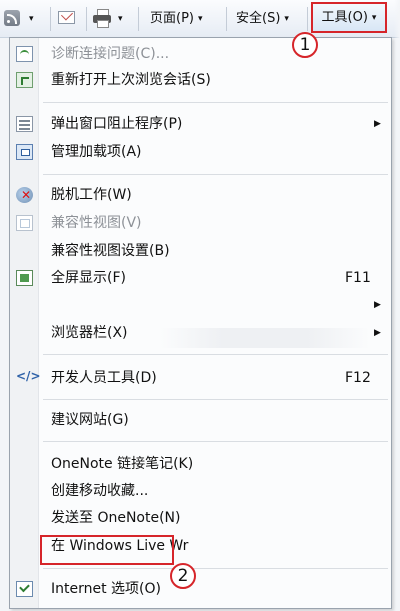  I want to click on menu-item-label: 重新打开上次浏览会话(S), so click(131, 80).